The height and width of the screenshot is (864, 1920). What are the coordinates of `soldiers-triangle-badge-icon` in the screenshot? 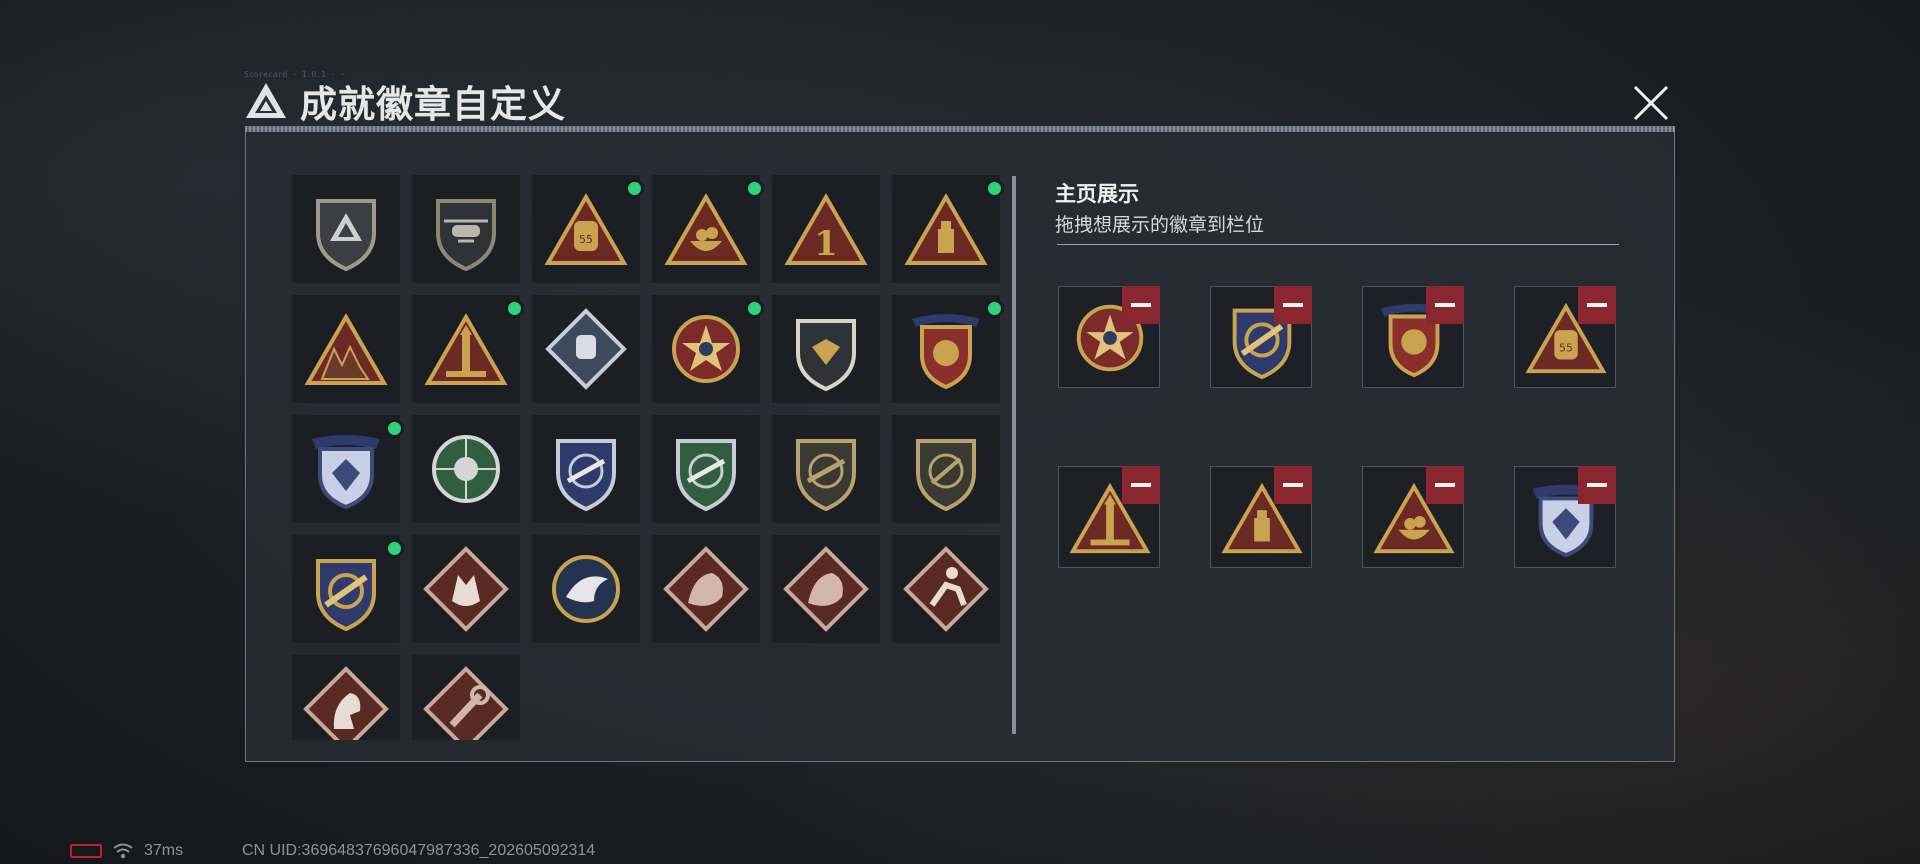 It's located at (346, 348).